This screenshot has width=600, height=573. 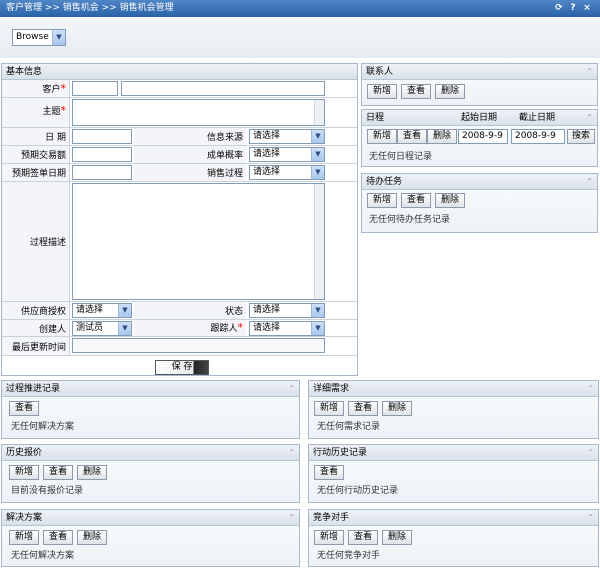 What do you see at coordinates (90, 8) in the screenshot?
I see `breadcrumb: 客户管理 >> 销售机会 >> 销售机会管理` at bounding box center [90, 8].